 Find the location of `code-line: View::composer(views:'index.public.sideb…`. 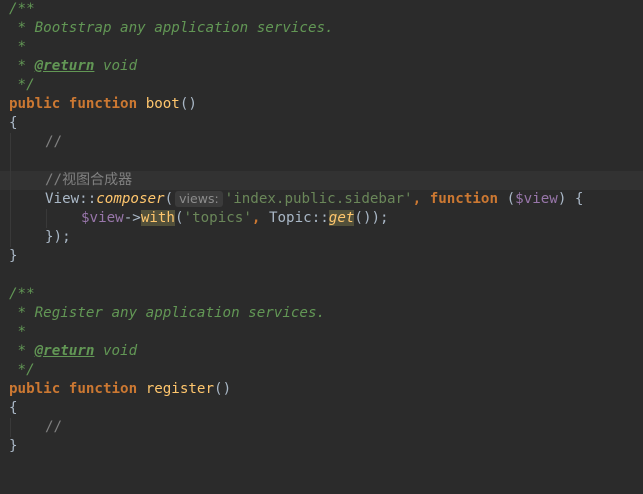

code-line: View::composer(views:'index.public.sideb… is located at coordinates (321, 199).